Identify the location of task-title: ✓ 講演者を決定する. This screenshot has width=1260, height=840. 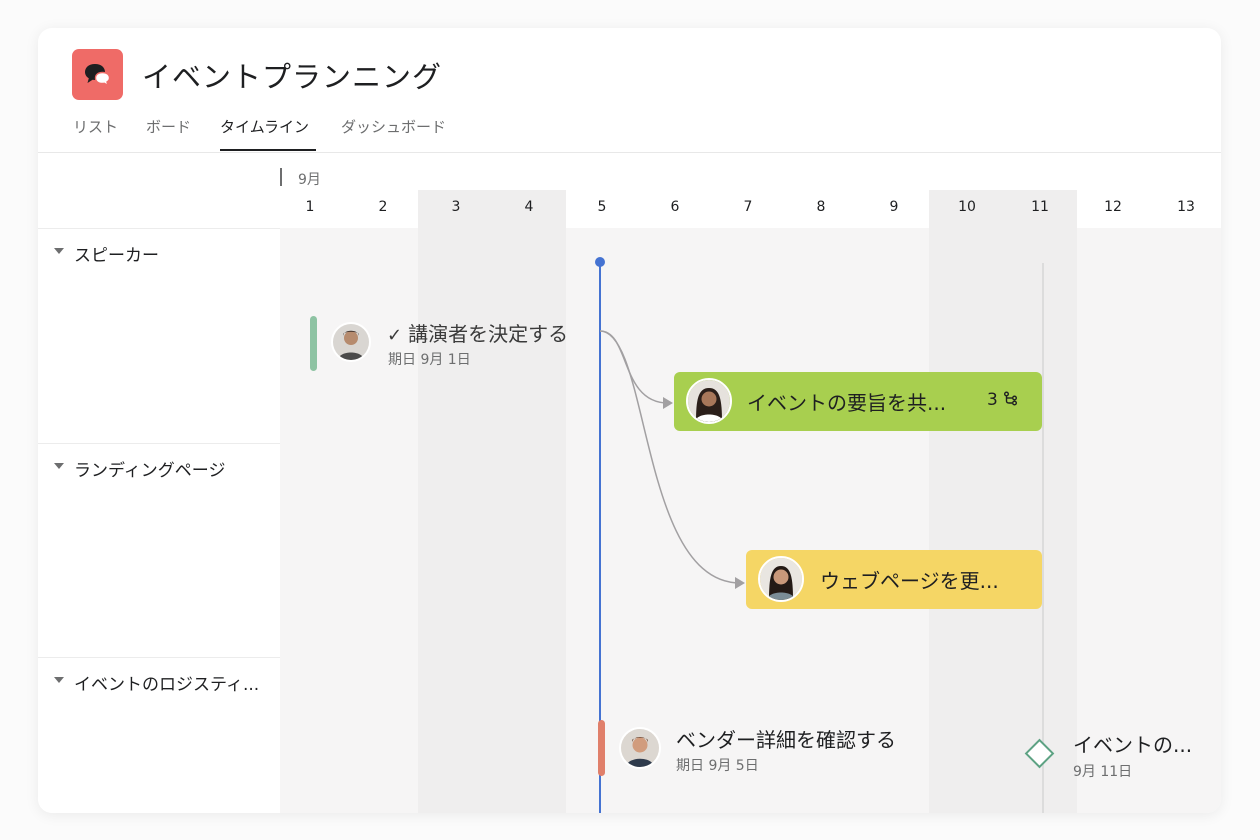
(477, 332).